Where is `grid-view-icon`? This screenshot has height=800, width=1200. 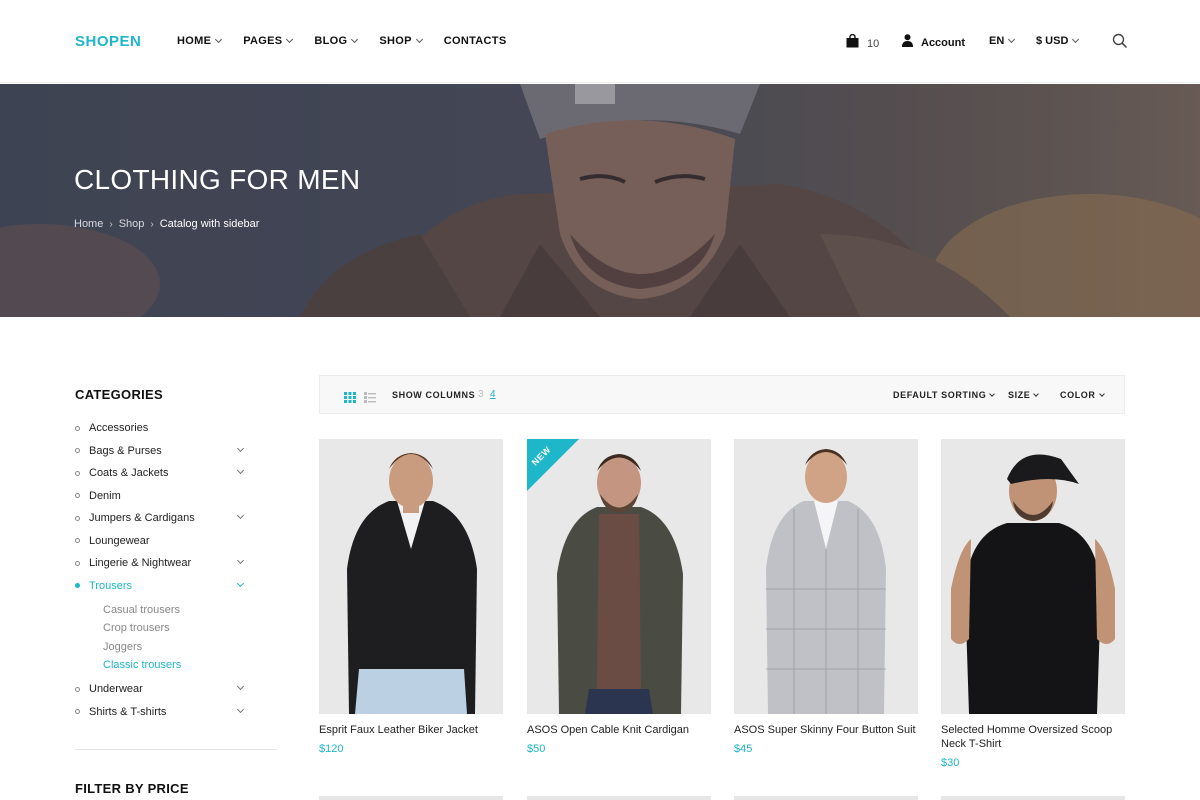 grid-view-icon is located at coordinates (350, 399).